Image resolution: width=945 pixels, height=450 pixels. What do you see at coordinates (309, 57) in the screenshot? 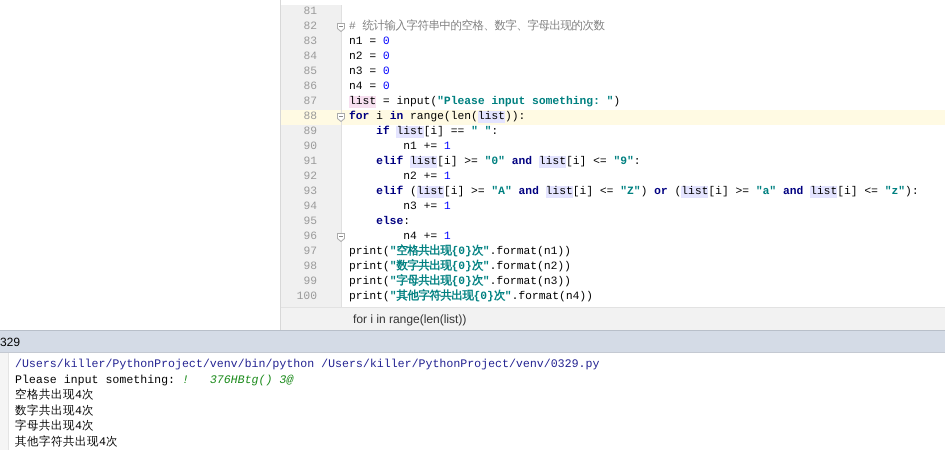
I see `line-number: 84` at bounding box center [309, 57].